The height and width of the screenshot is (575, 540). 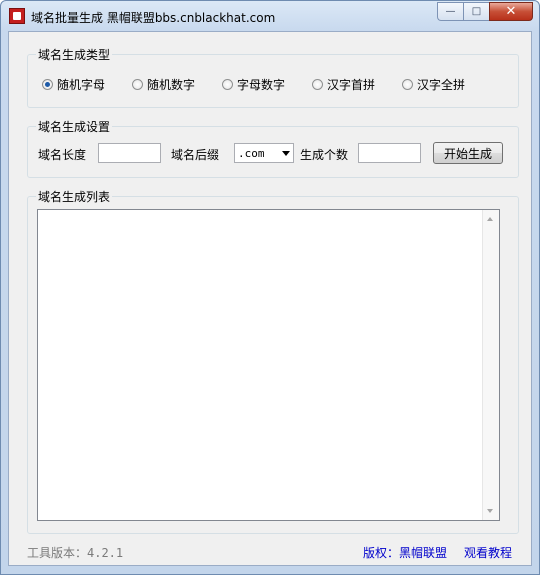 What do you see at coordinates (450, 11) in the screenshot?
I see `minimize-button: —` at bounding box center [450, 11].